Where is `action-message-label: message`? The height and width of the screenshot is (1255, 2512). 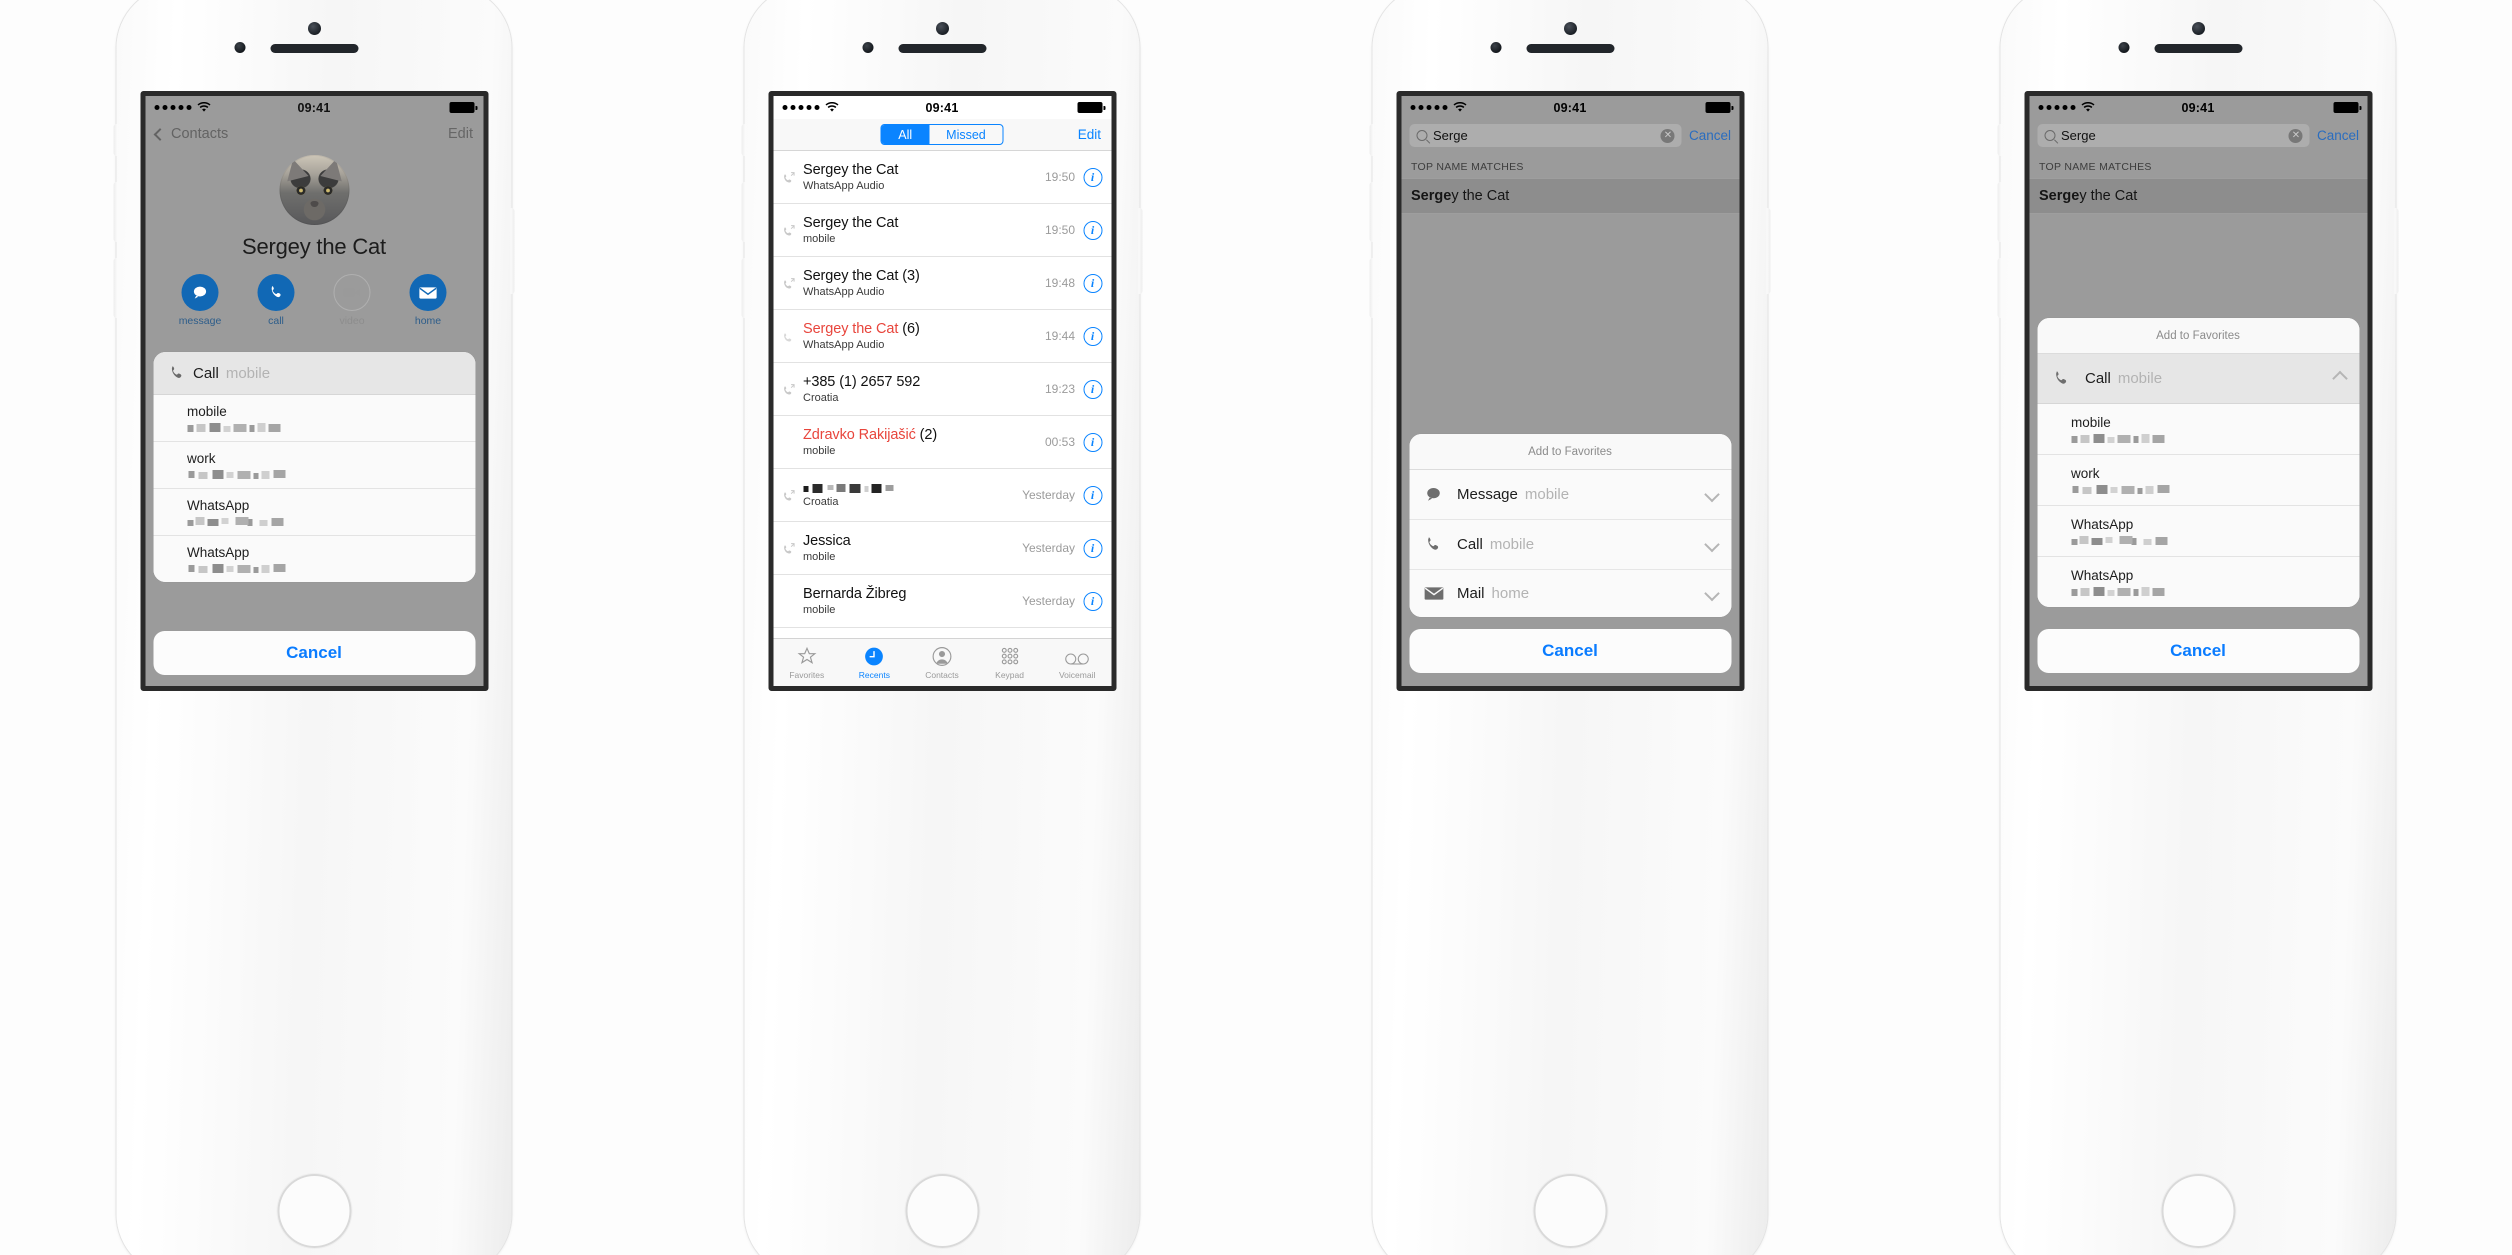
action-message-label: message is located at coordinates (200, 321).